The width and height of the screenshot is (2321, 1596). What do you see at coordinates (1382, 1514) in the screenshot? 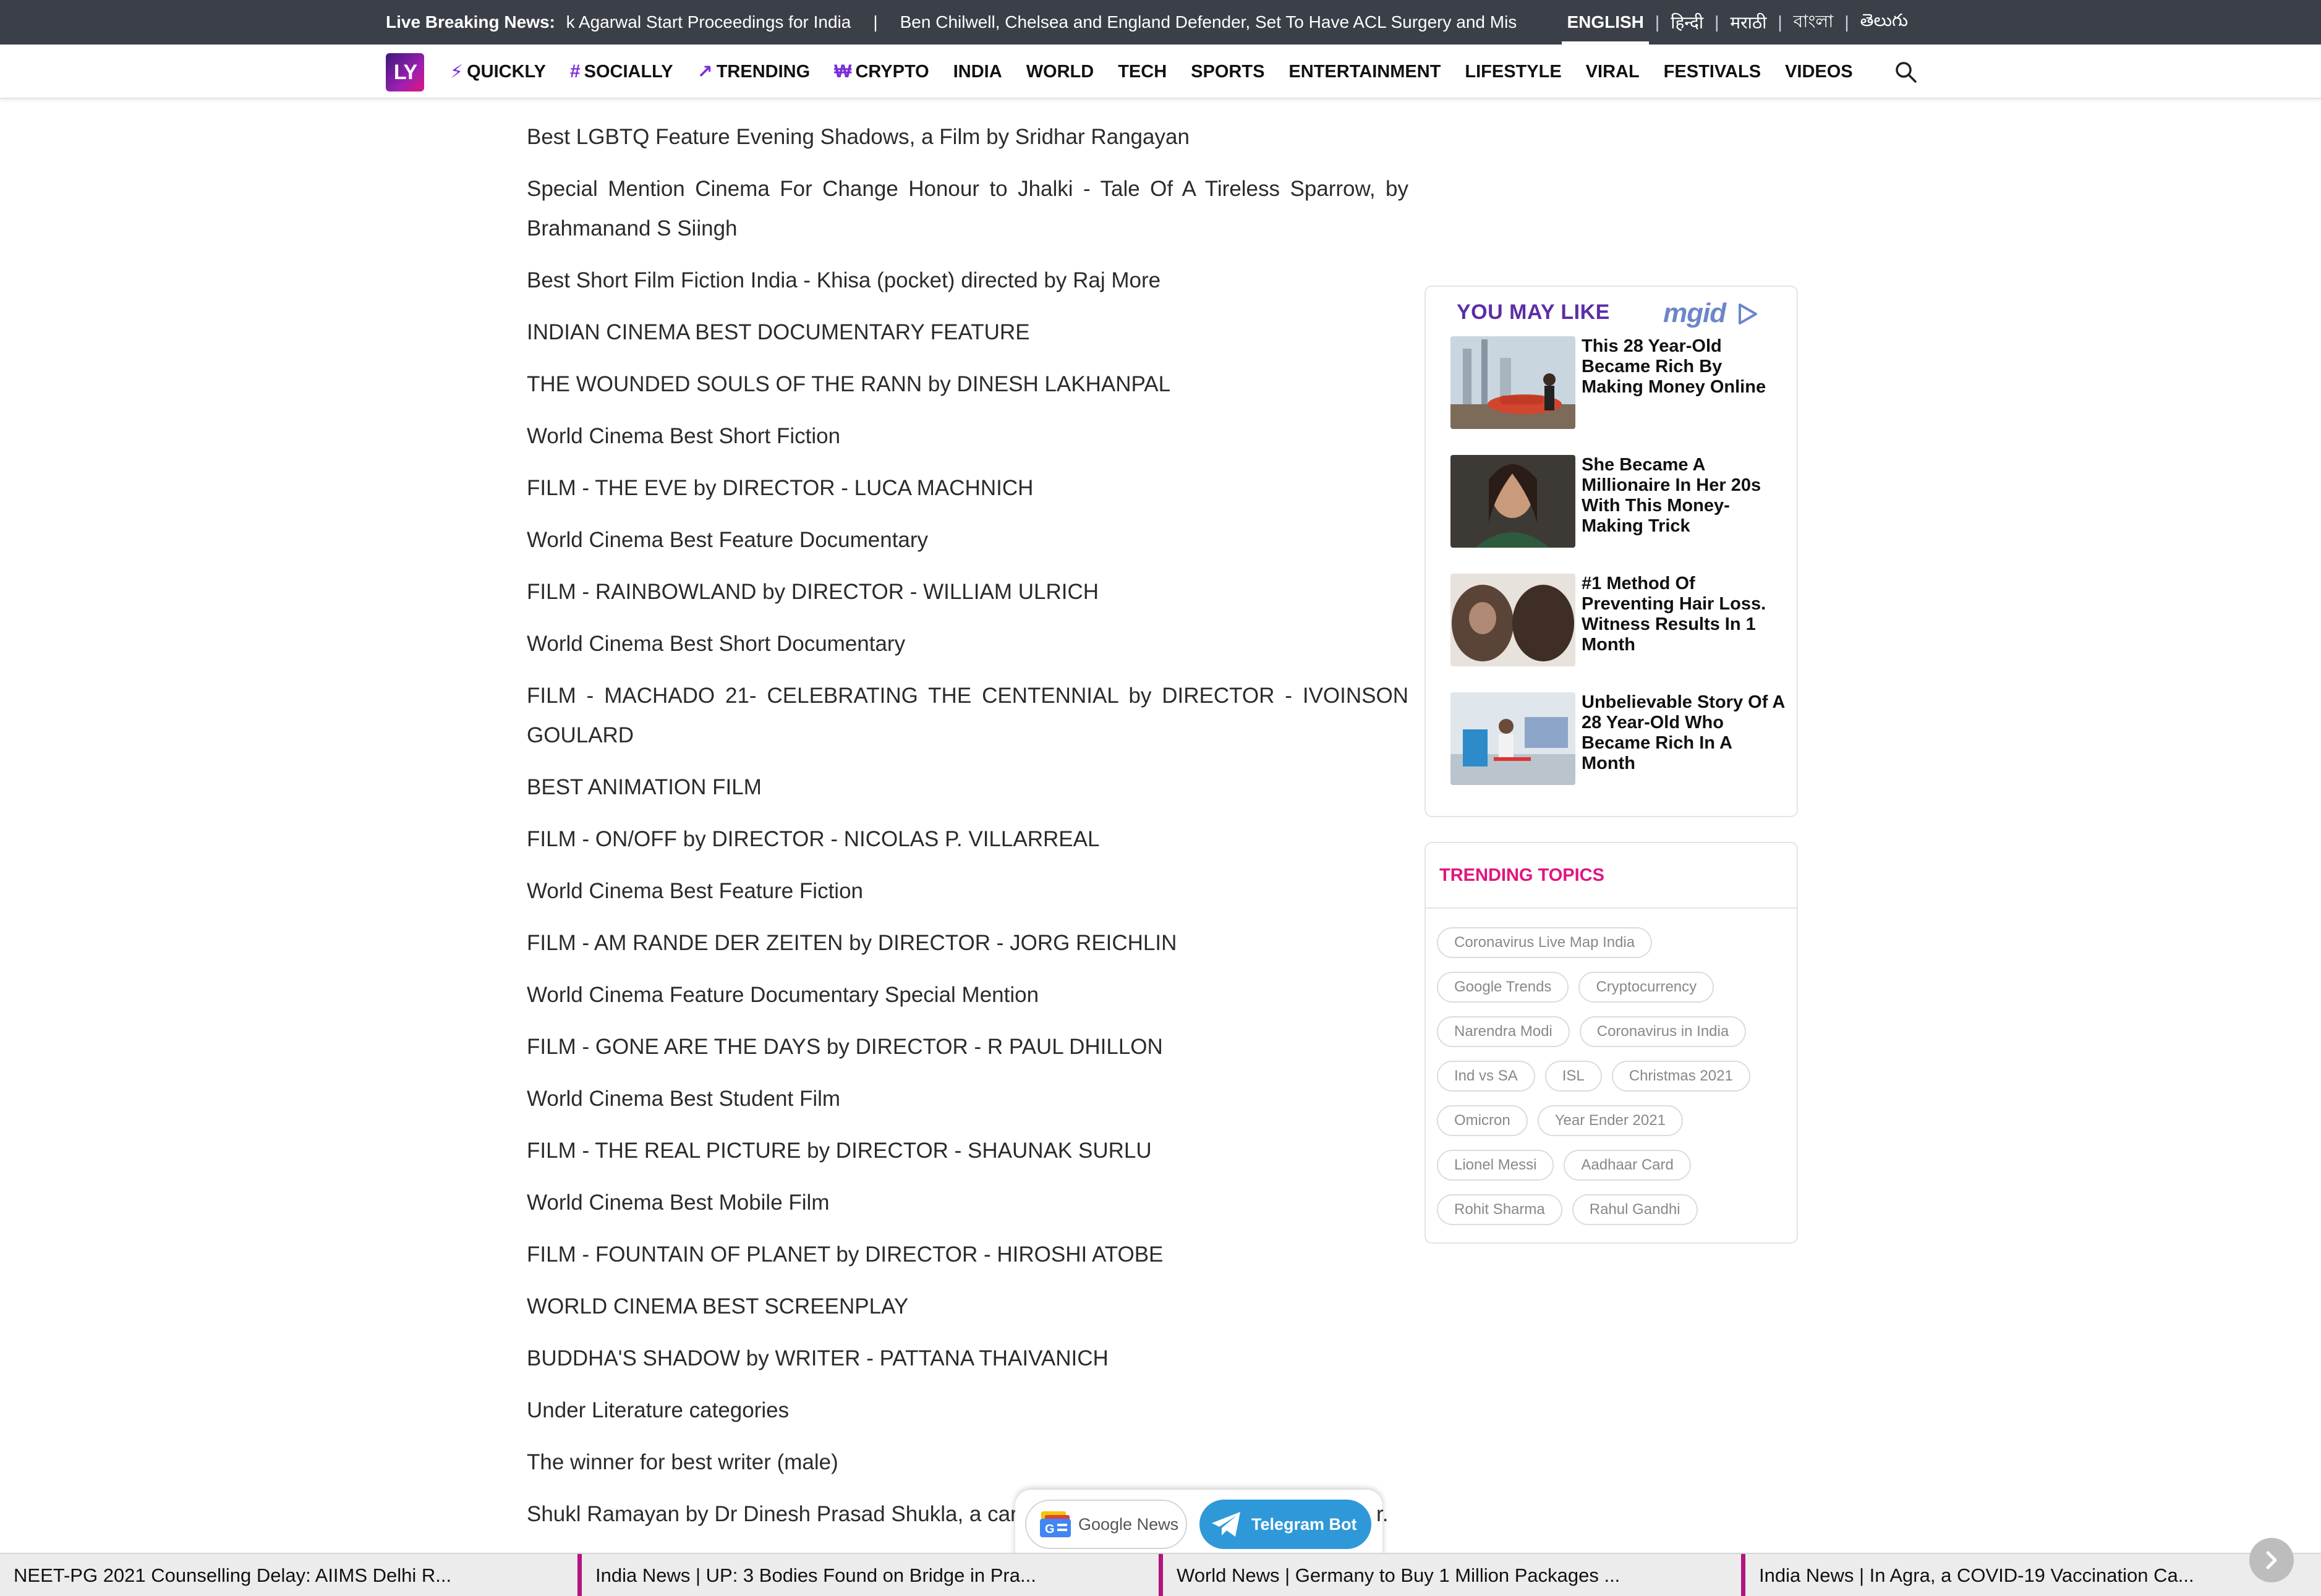
I see `article-paragraph-tail: r.` at bounding box center [1382, 1514].